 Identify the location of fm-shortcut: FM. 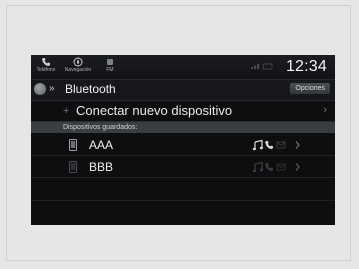
(110, 65).